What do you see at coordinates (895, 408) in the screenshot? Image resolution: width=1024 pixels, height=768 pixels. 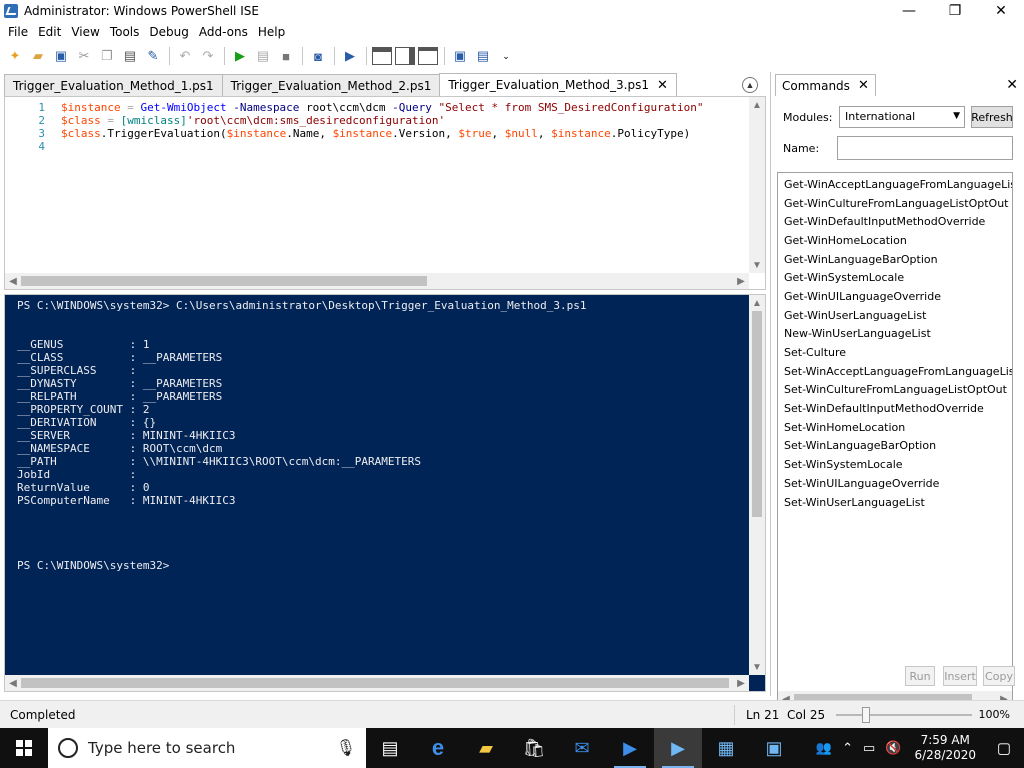 I see `command-list-item: Set-WinDefaultInputMethodOverride` at bounding box center [895, 408].